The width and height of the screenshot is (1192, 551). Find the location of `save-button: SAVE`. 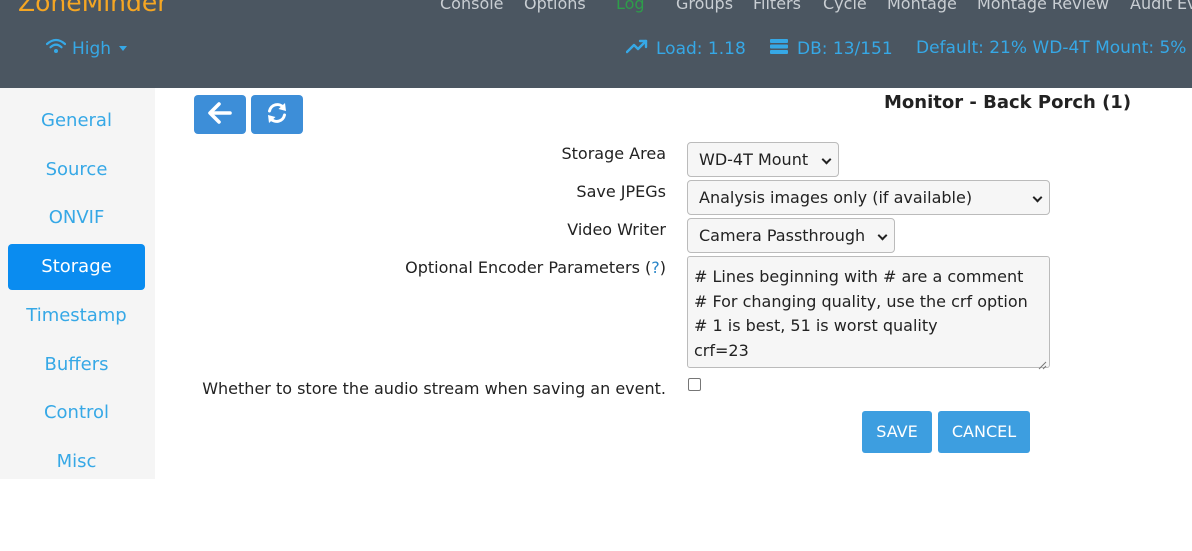

save-button: SAVE is located at coordinates (897, 432).